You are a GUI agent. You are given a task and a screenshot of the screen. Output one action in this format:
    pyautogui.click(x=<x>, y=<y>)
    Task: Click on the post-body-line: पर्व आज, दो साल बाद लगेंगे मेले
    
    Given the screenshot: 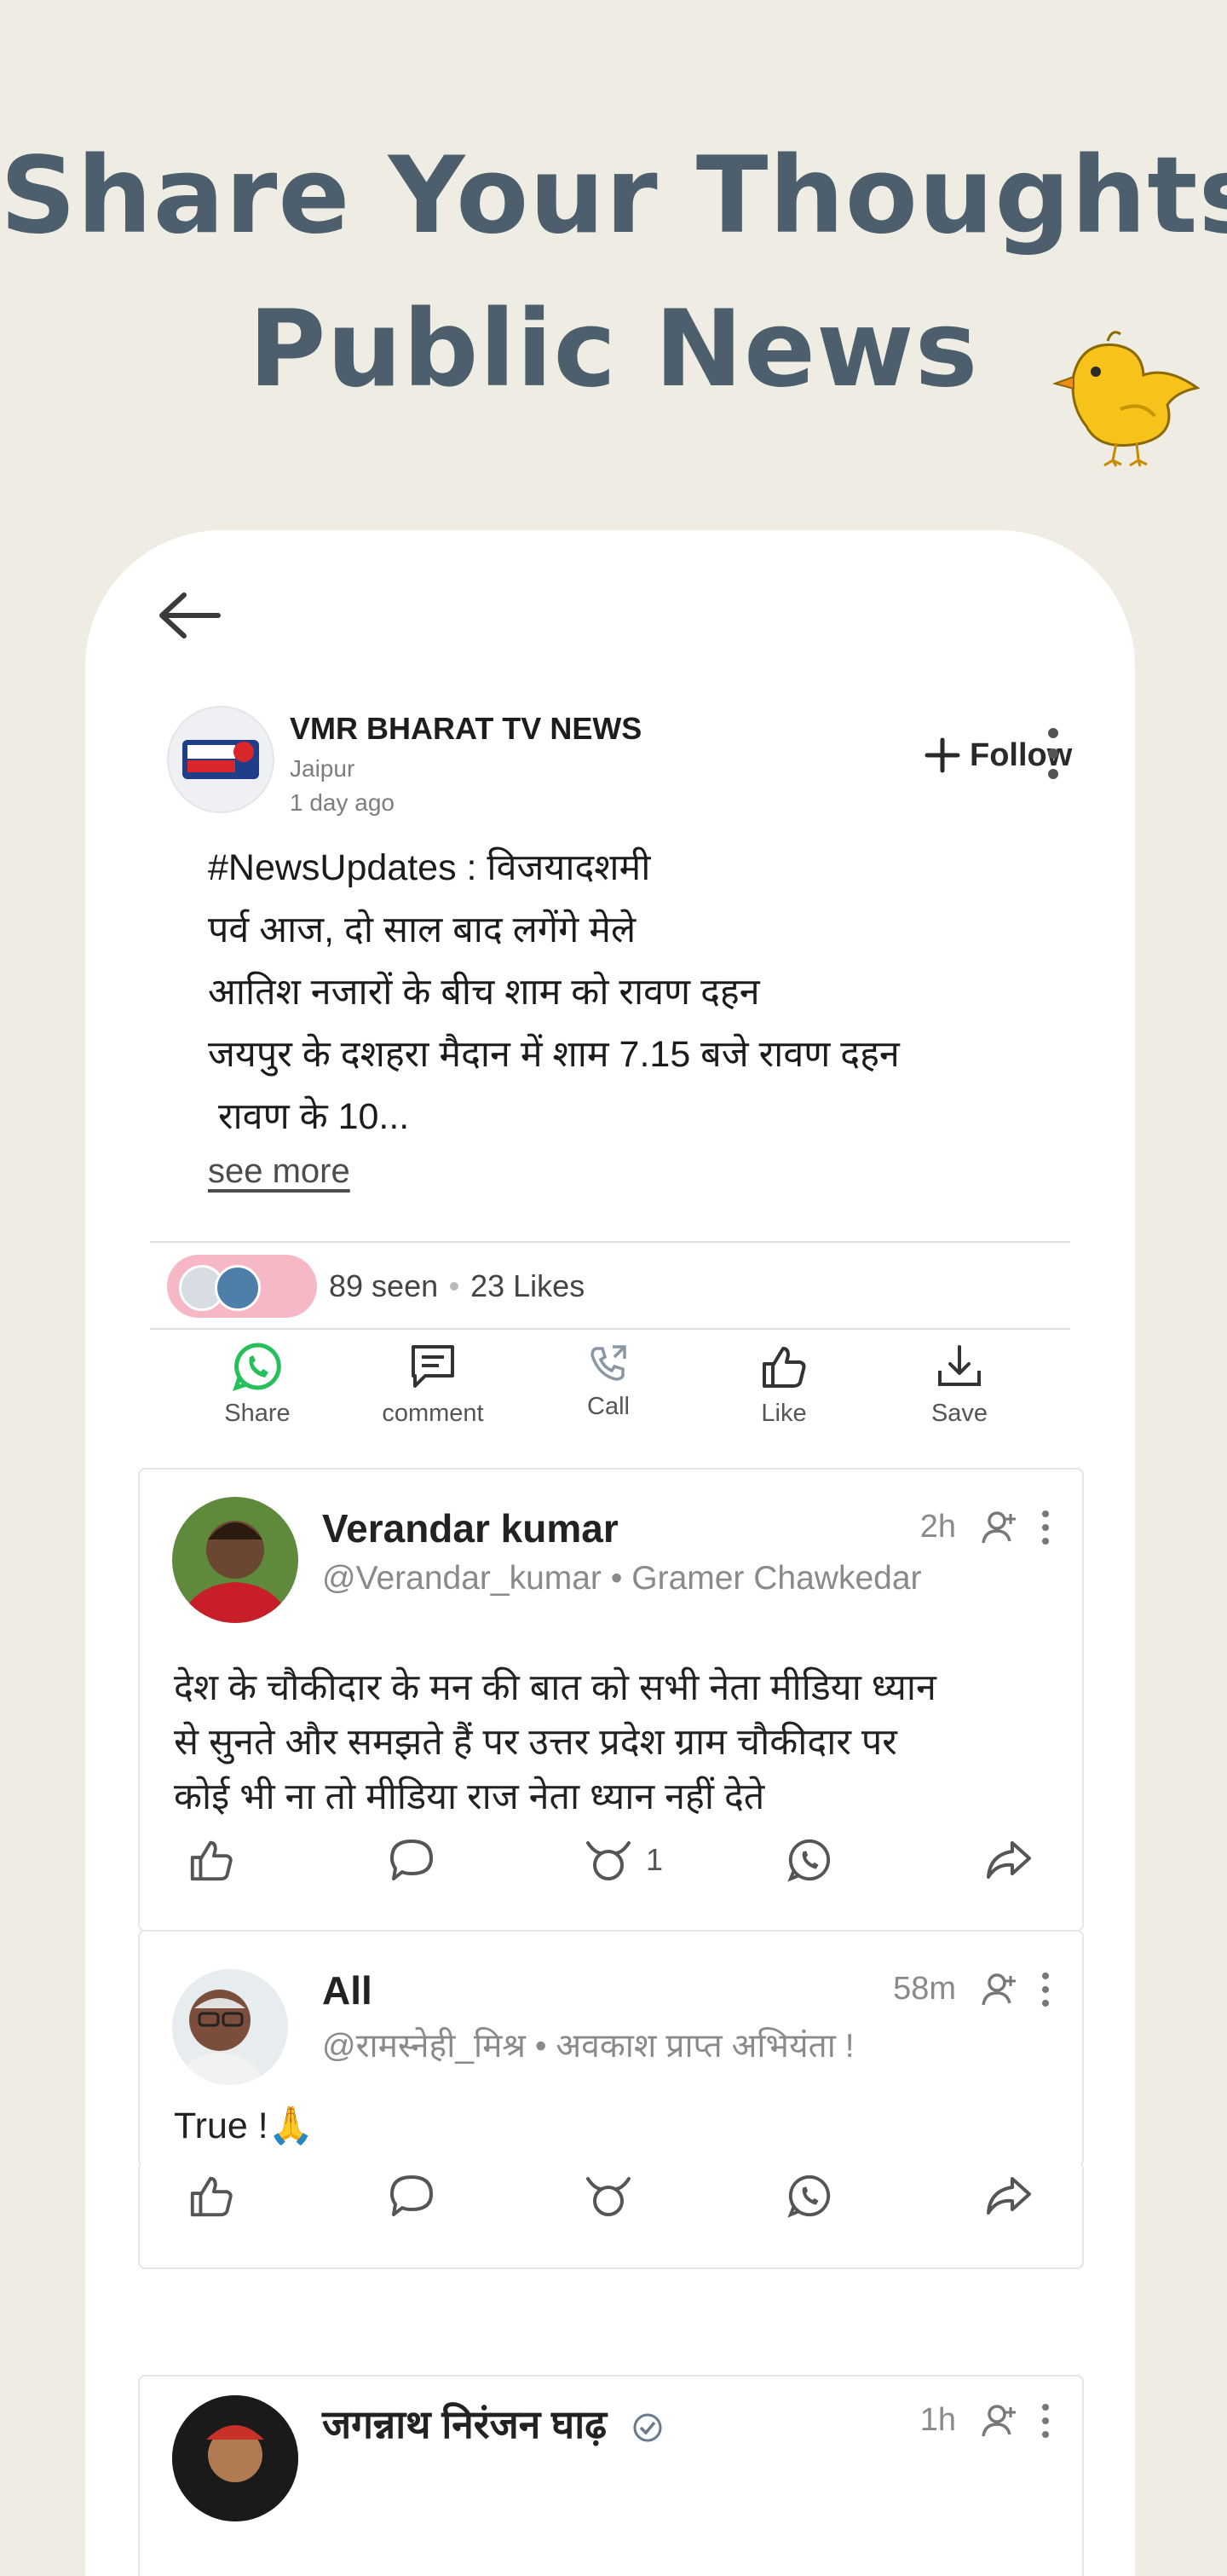 What is the action you would take?
    pyautogui.click(x=422, y=930)
    